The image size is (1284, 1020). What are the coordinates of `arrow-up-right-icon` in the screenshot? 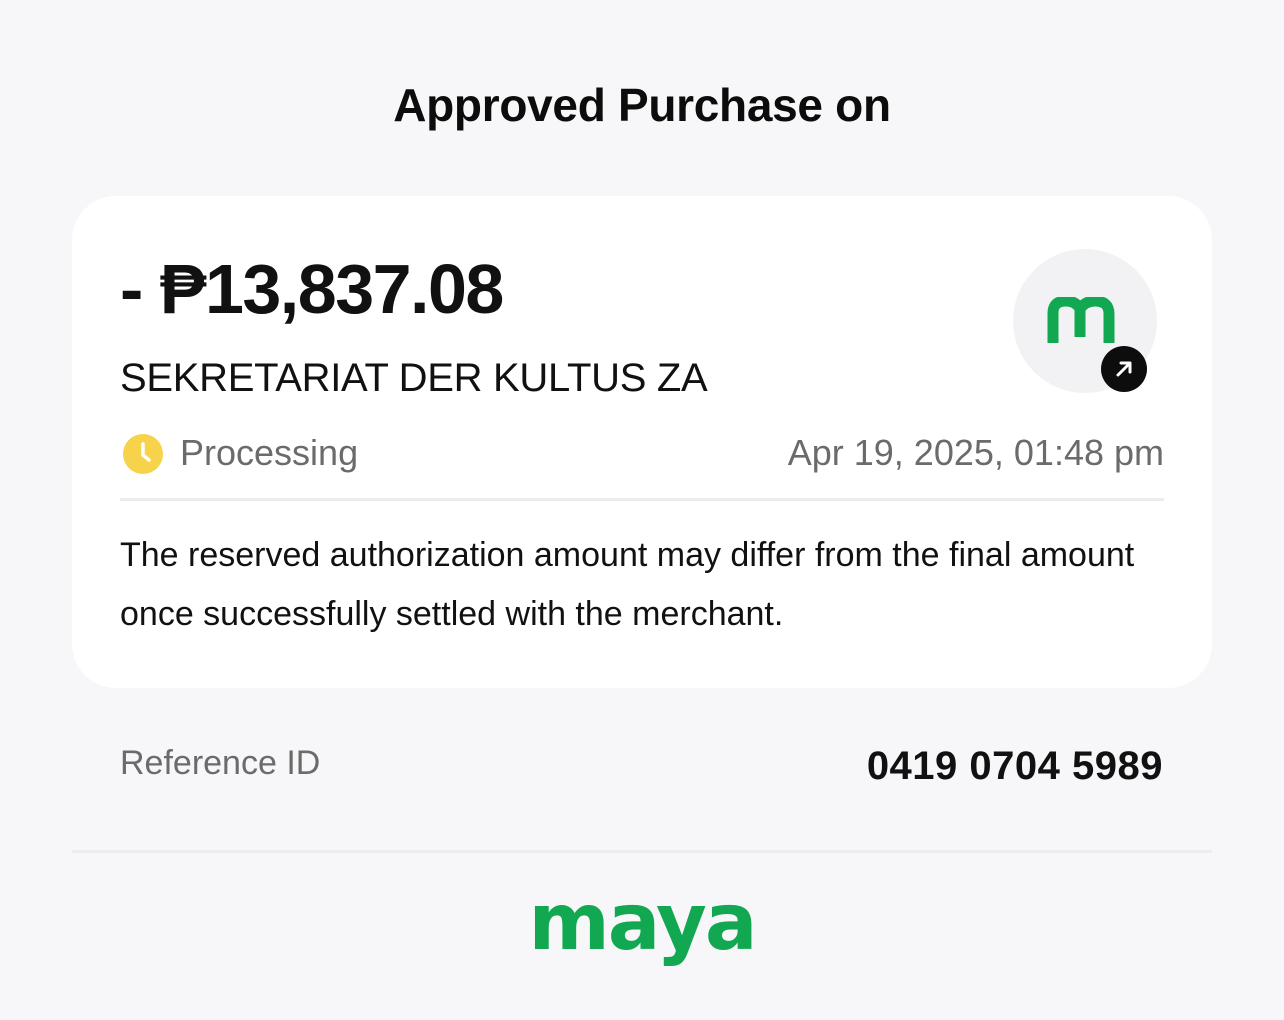 It's located at (1124, 369).